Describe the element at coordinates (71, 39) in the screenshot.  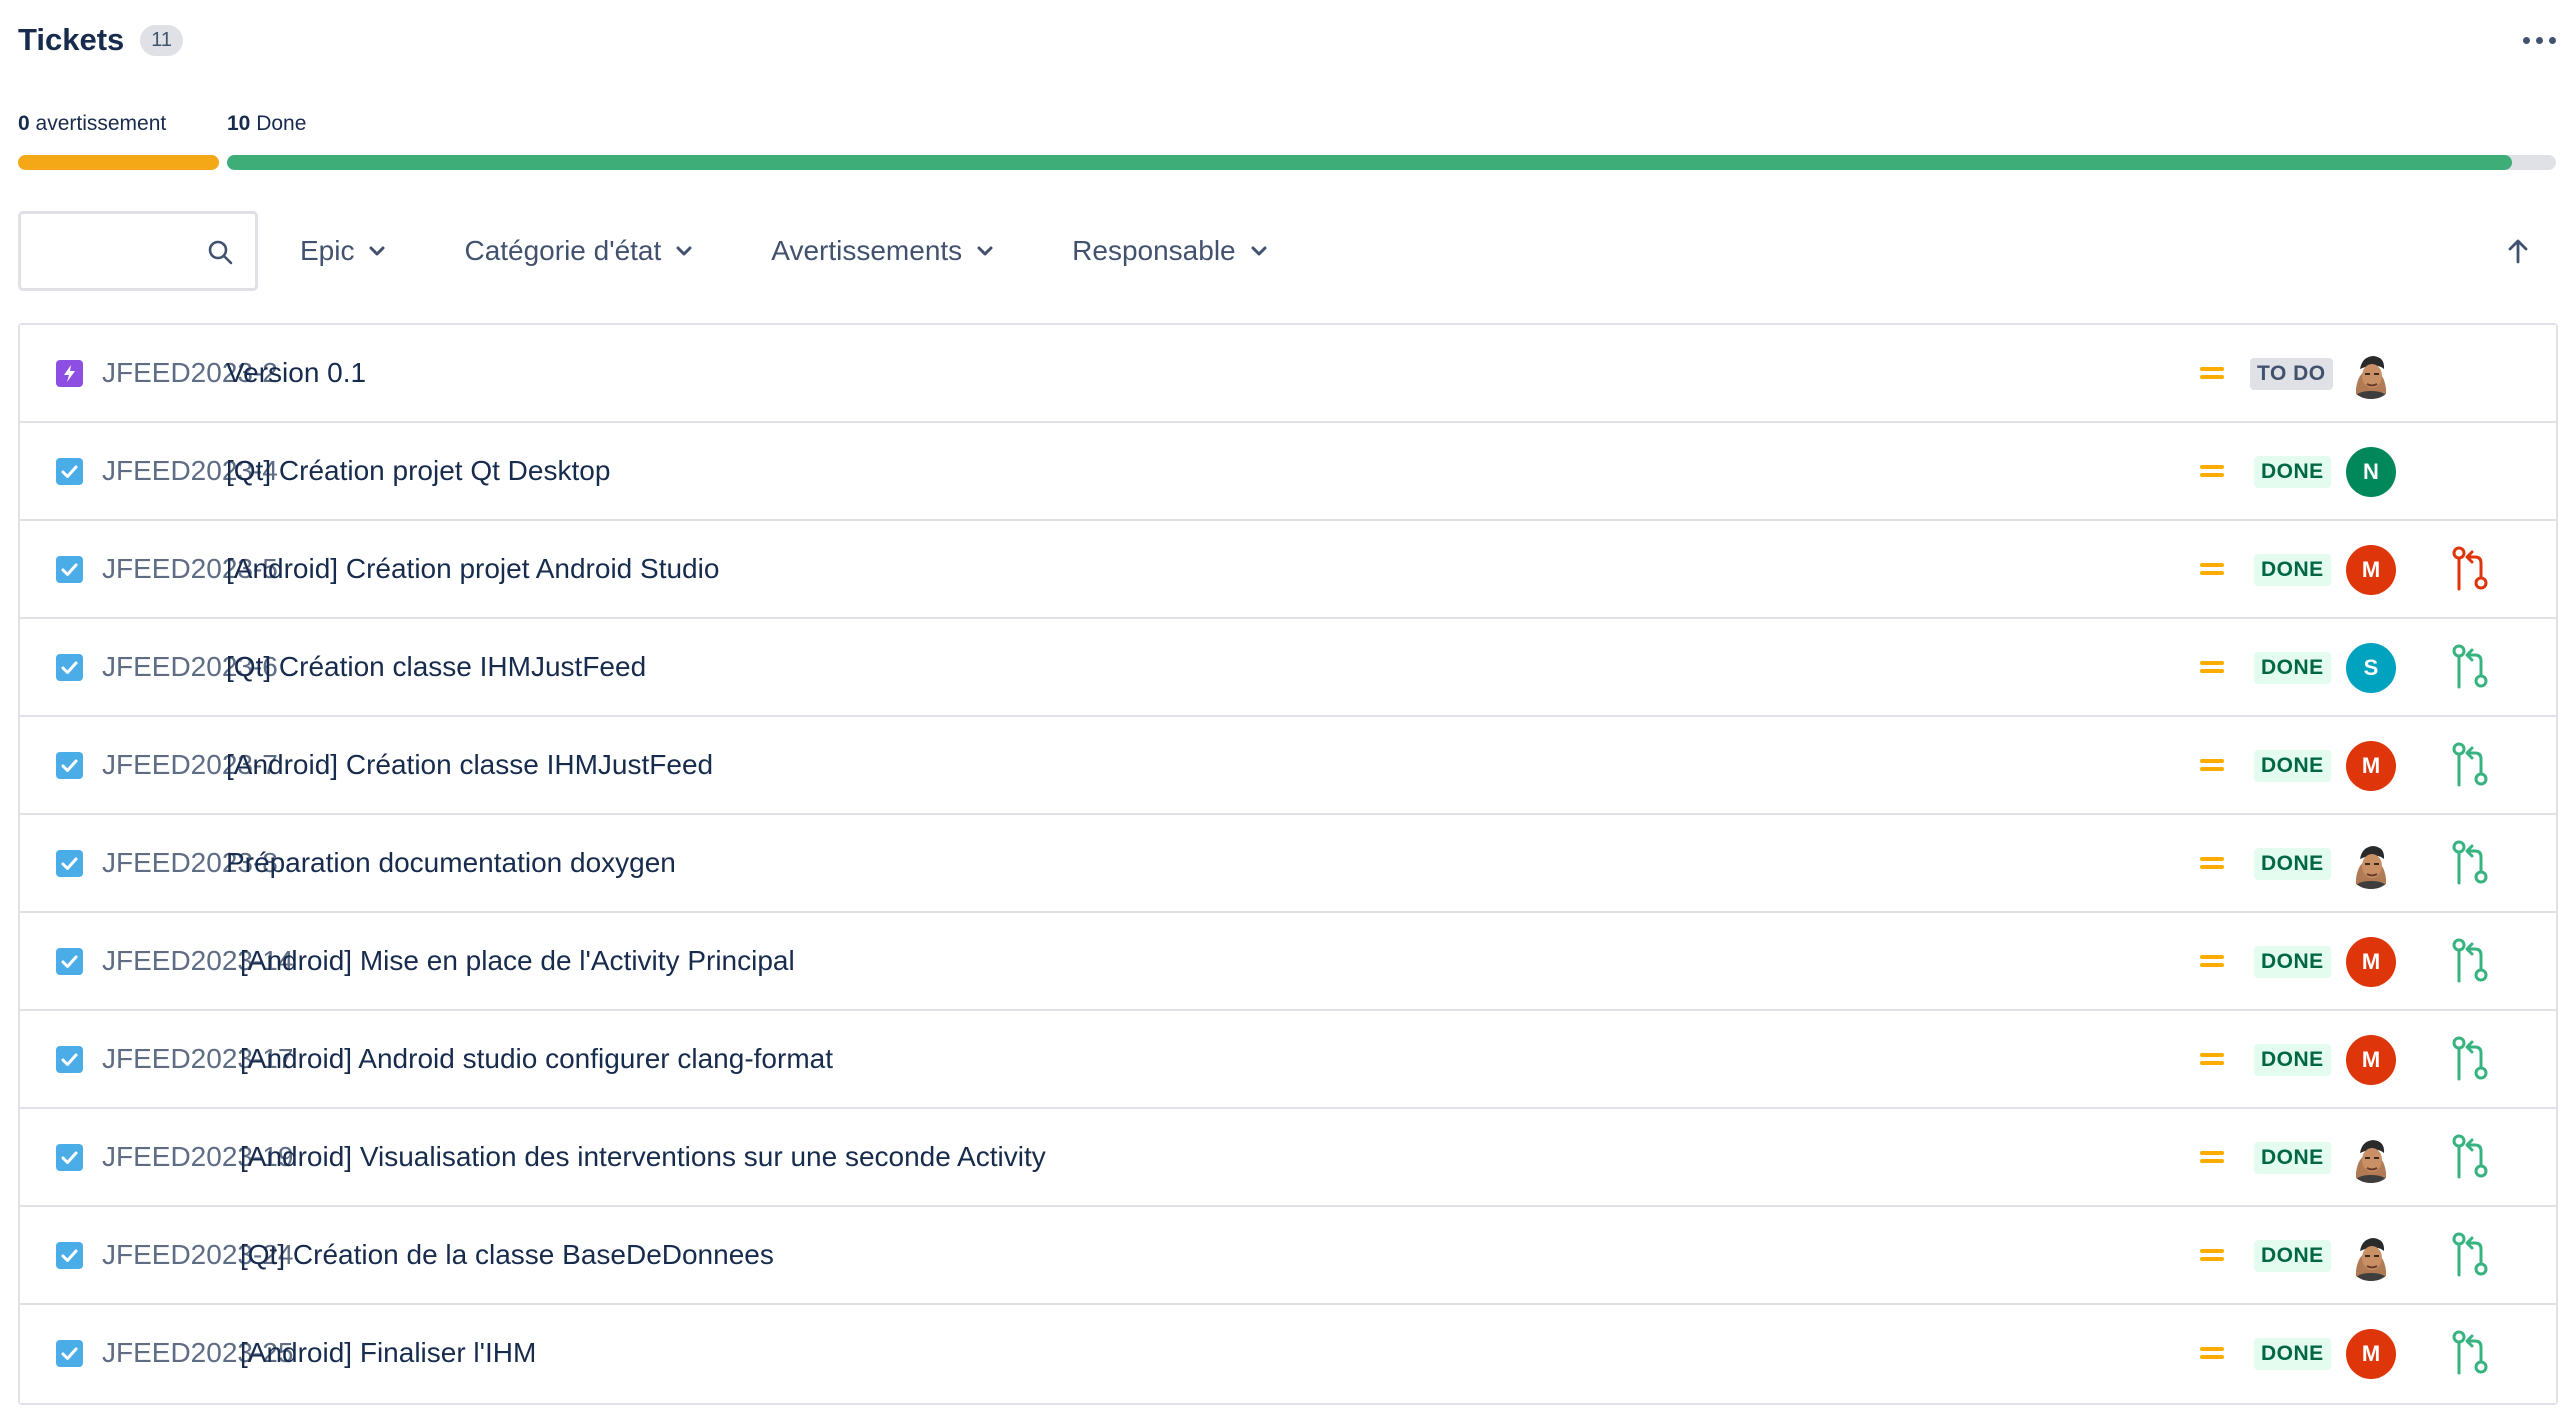
I see `page-title: Tickets` at that location.